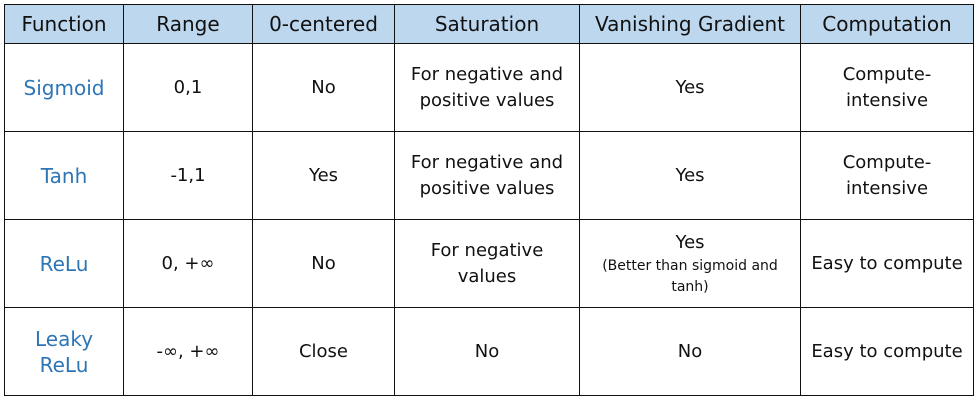 This screenshot has width=977, height=400. I want to click on header-range: Range, so click(188, 24).